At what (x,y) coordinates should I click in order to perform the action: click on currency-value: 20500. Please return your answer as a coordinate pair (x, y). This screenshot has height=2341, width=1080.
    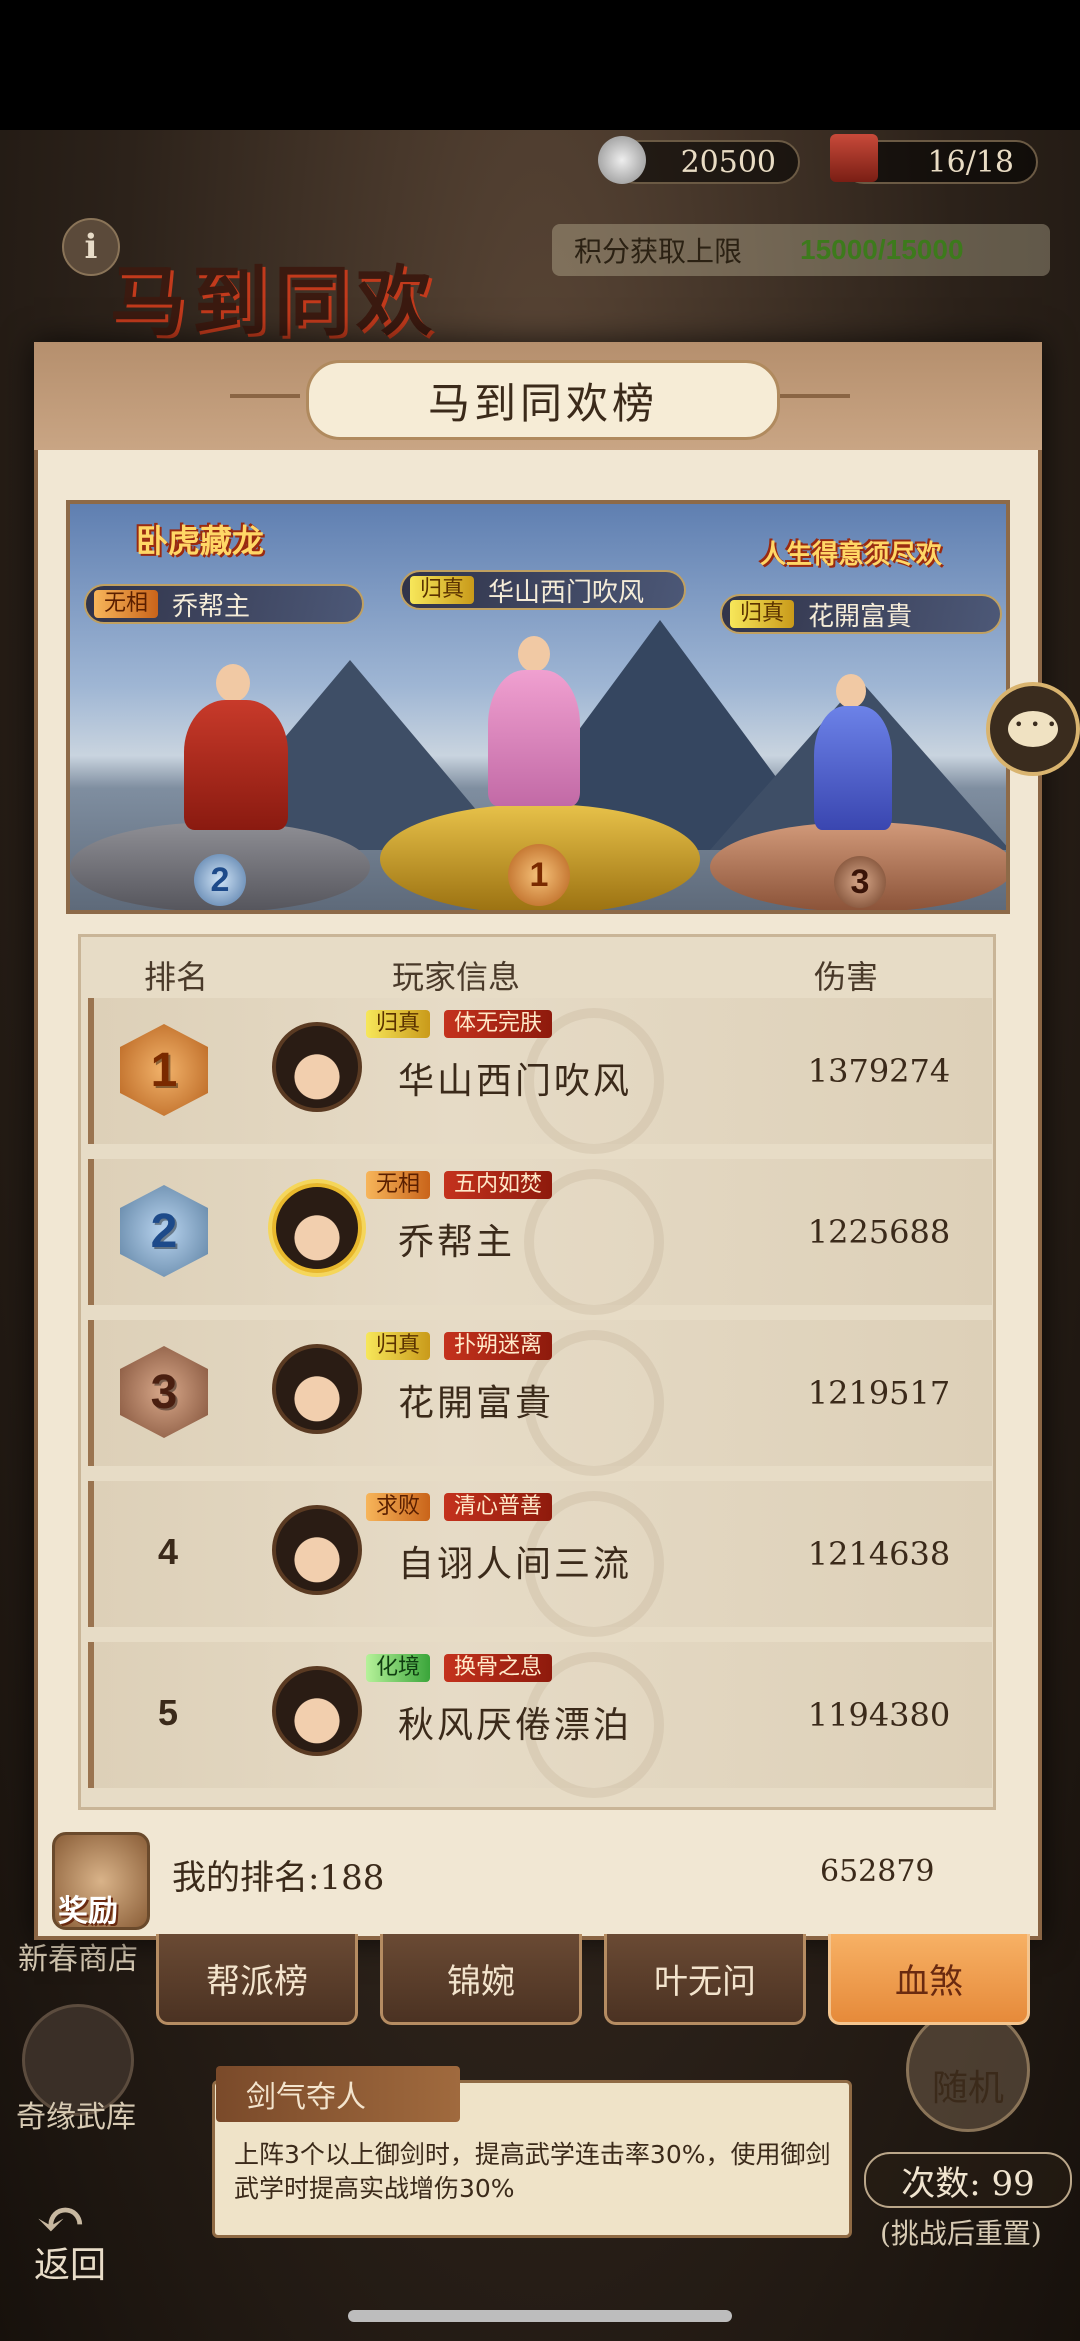
    Looking at the image, I should click on (728, 162).